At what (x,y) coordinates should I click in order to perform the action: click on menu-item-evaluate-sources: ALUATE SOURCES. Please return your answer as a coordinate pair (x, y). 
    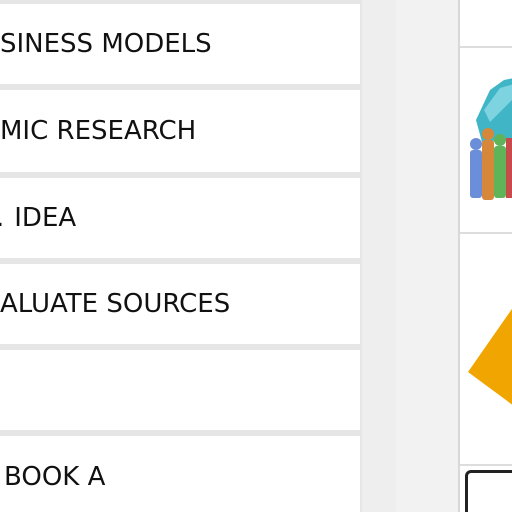
    Looking at the image, I should click on (180, 304).